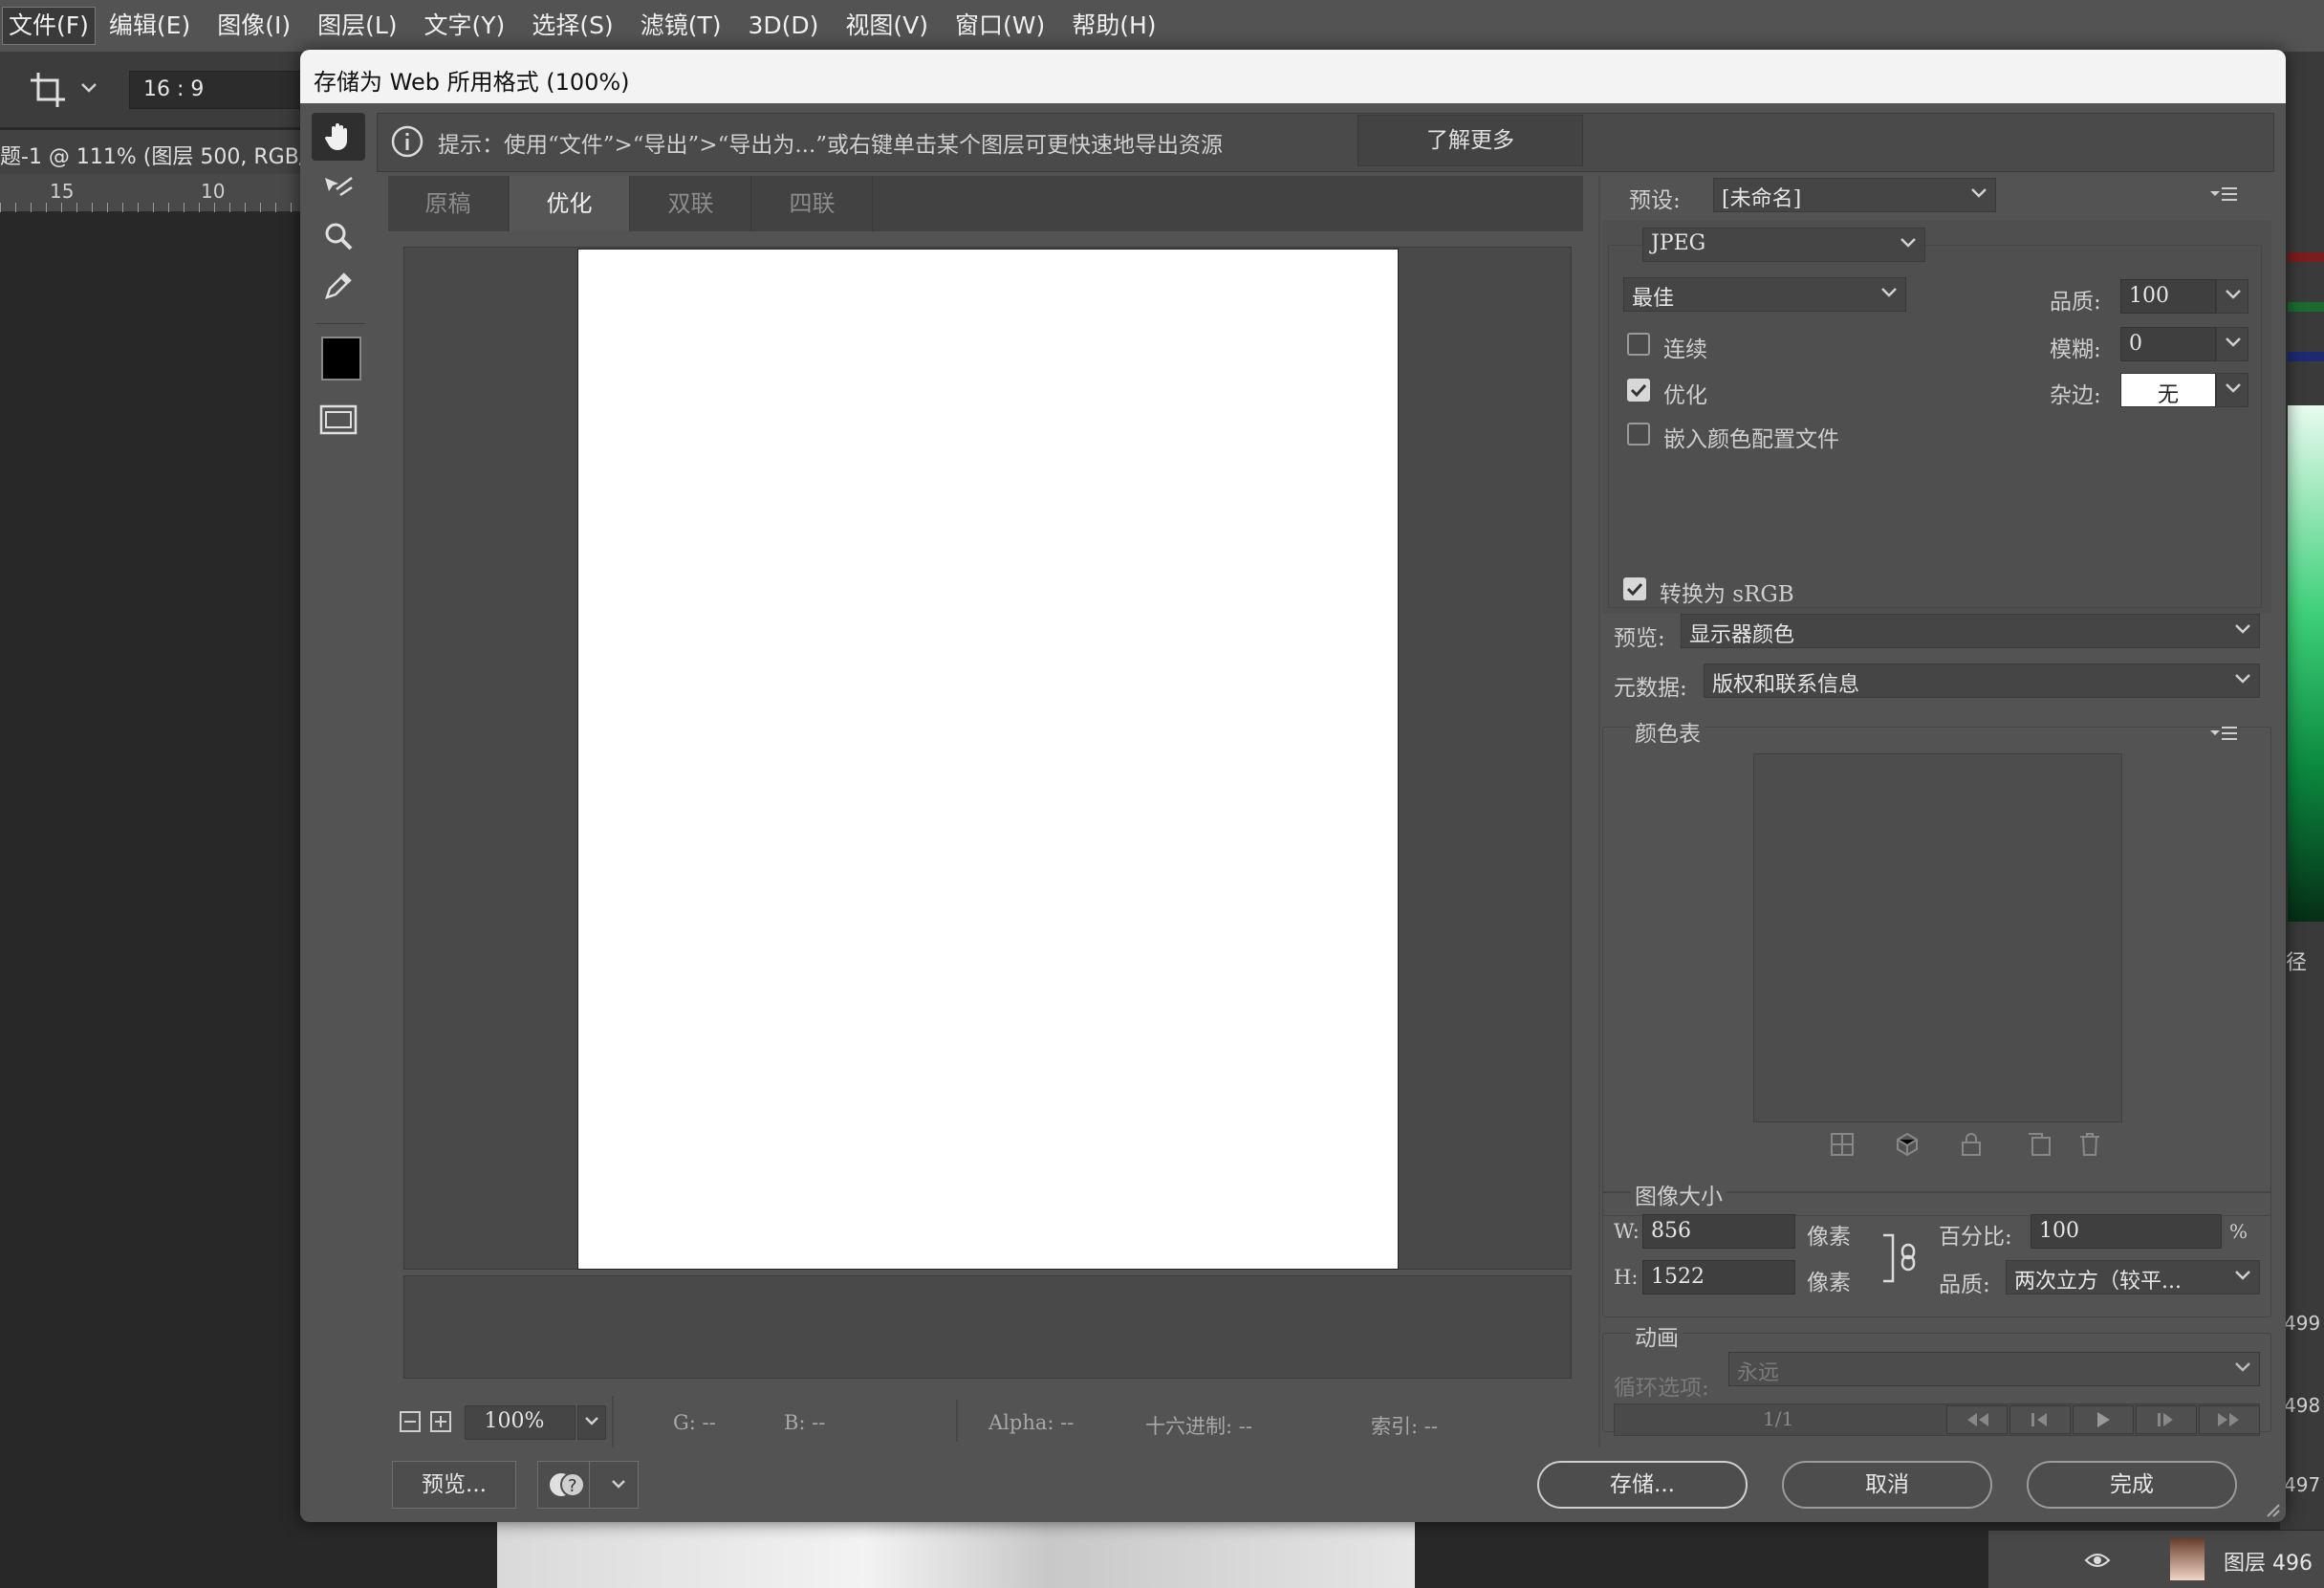 This screenshot has width=2324, height=1588. I want to click on hand-tool, so click(338, 137).